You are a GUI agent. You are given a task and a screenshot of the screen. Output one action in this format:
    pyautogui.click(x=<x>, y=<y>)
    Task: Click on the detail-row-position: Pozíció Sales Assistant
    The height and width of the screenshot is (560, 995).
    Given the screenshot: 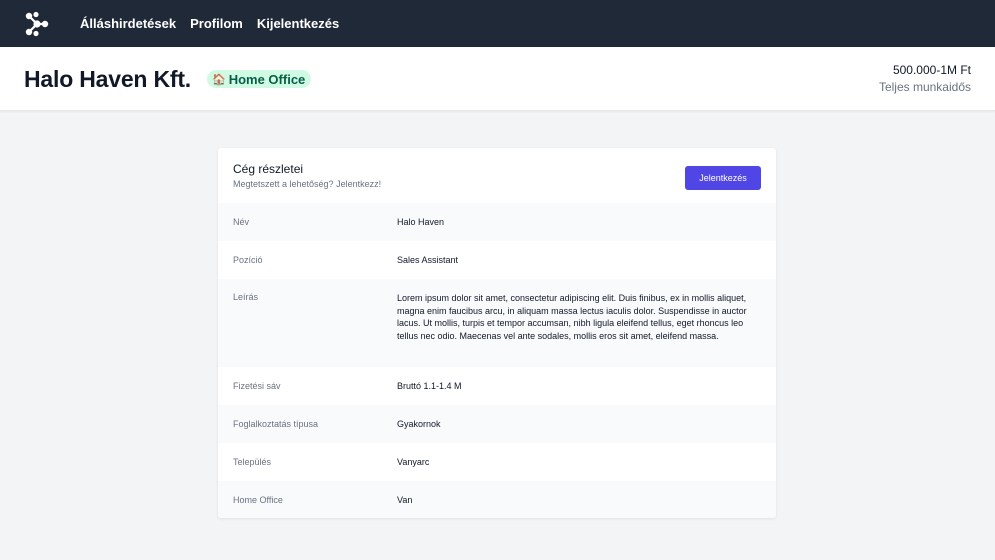 What is the action you would take?
    pyautogui.click(x=497, y=260)
    